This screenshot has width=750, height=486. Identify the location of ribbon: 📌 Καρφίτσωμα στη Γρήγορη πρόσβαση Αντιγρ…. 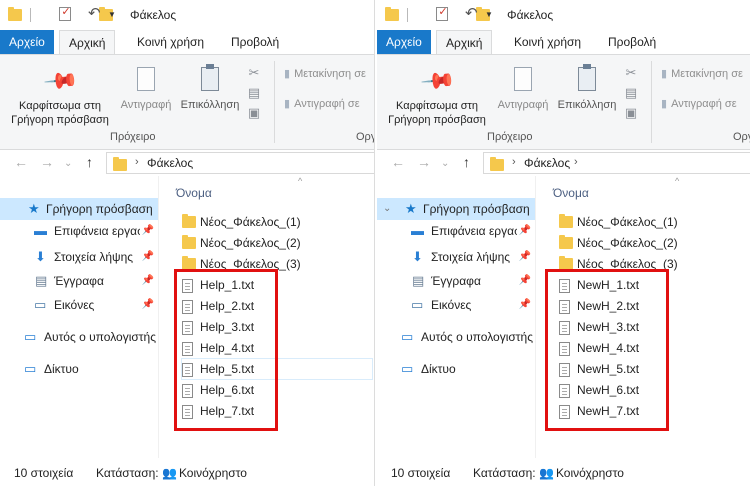
(563, 102).